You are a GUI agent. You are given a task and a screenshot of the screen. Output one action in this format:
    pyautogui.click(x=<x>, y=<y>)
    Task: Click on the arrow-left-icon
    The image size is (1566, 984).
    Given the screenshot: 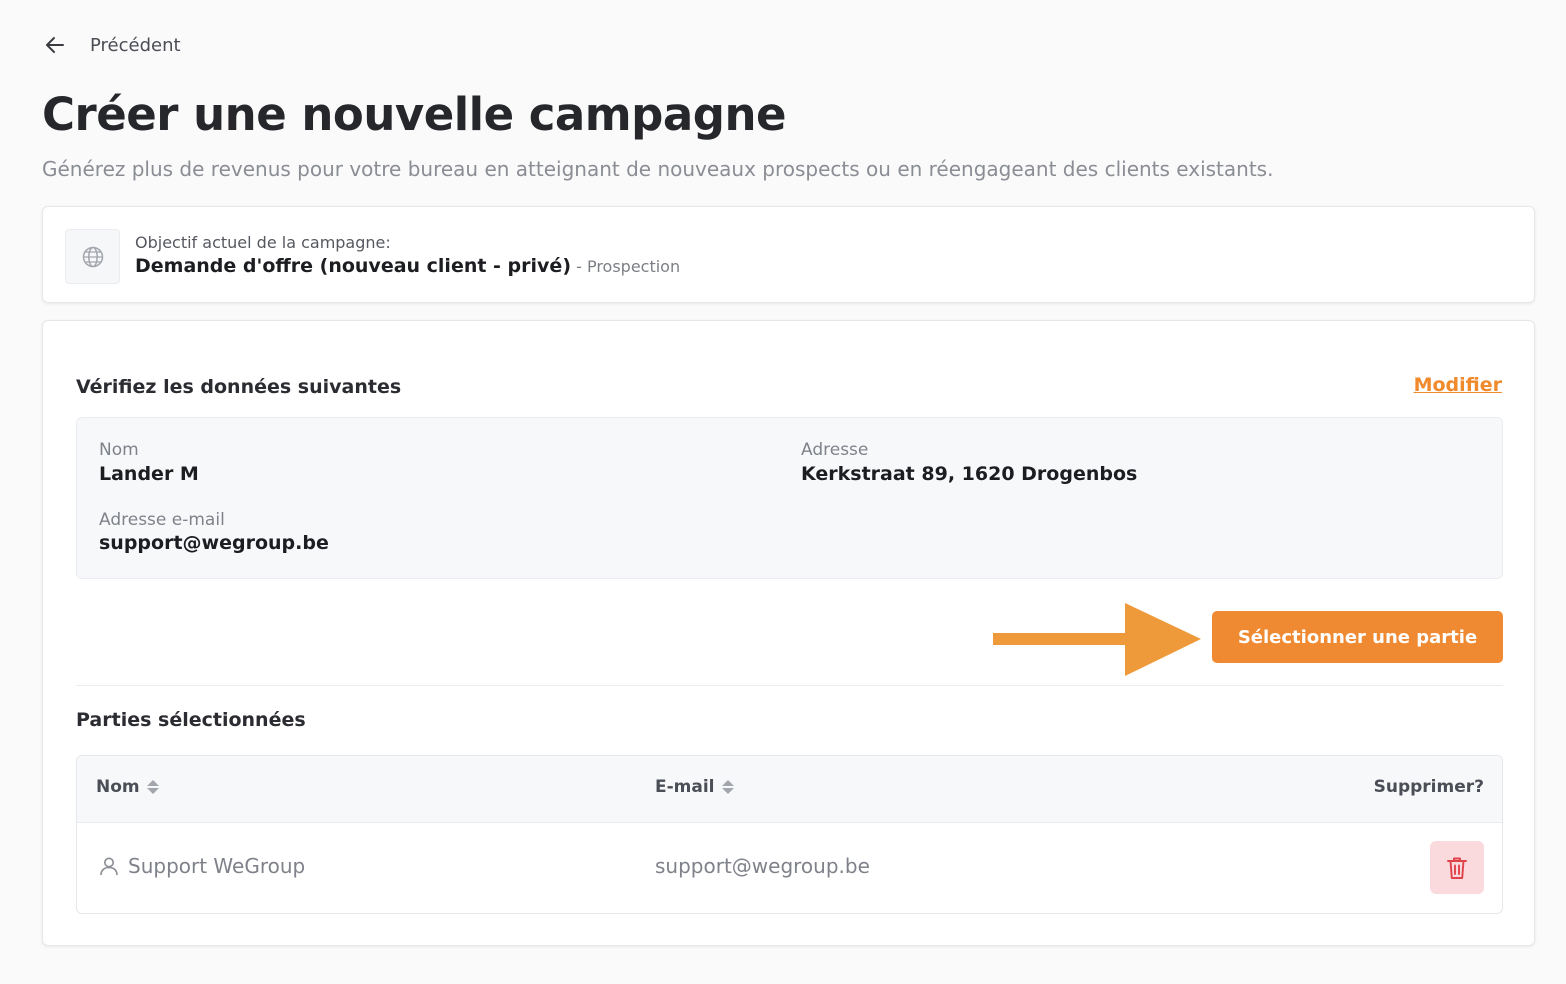 What is the action you would take?
    pyautogui.click(x=55, y=45)
    